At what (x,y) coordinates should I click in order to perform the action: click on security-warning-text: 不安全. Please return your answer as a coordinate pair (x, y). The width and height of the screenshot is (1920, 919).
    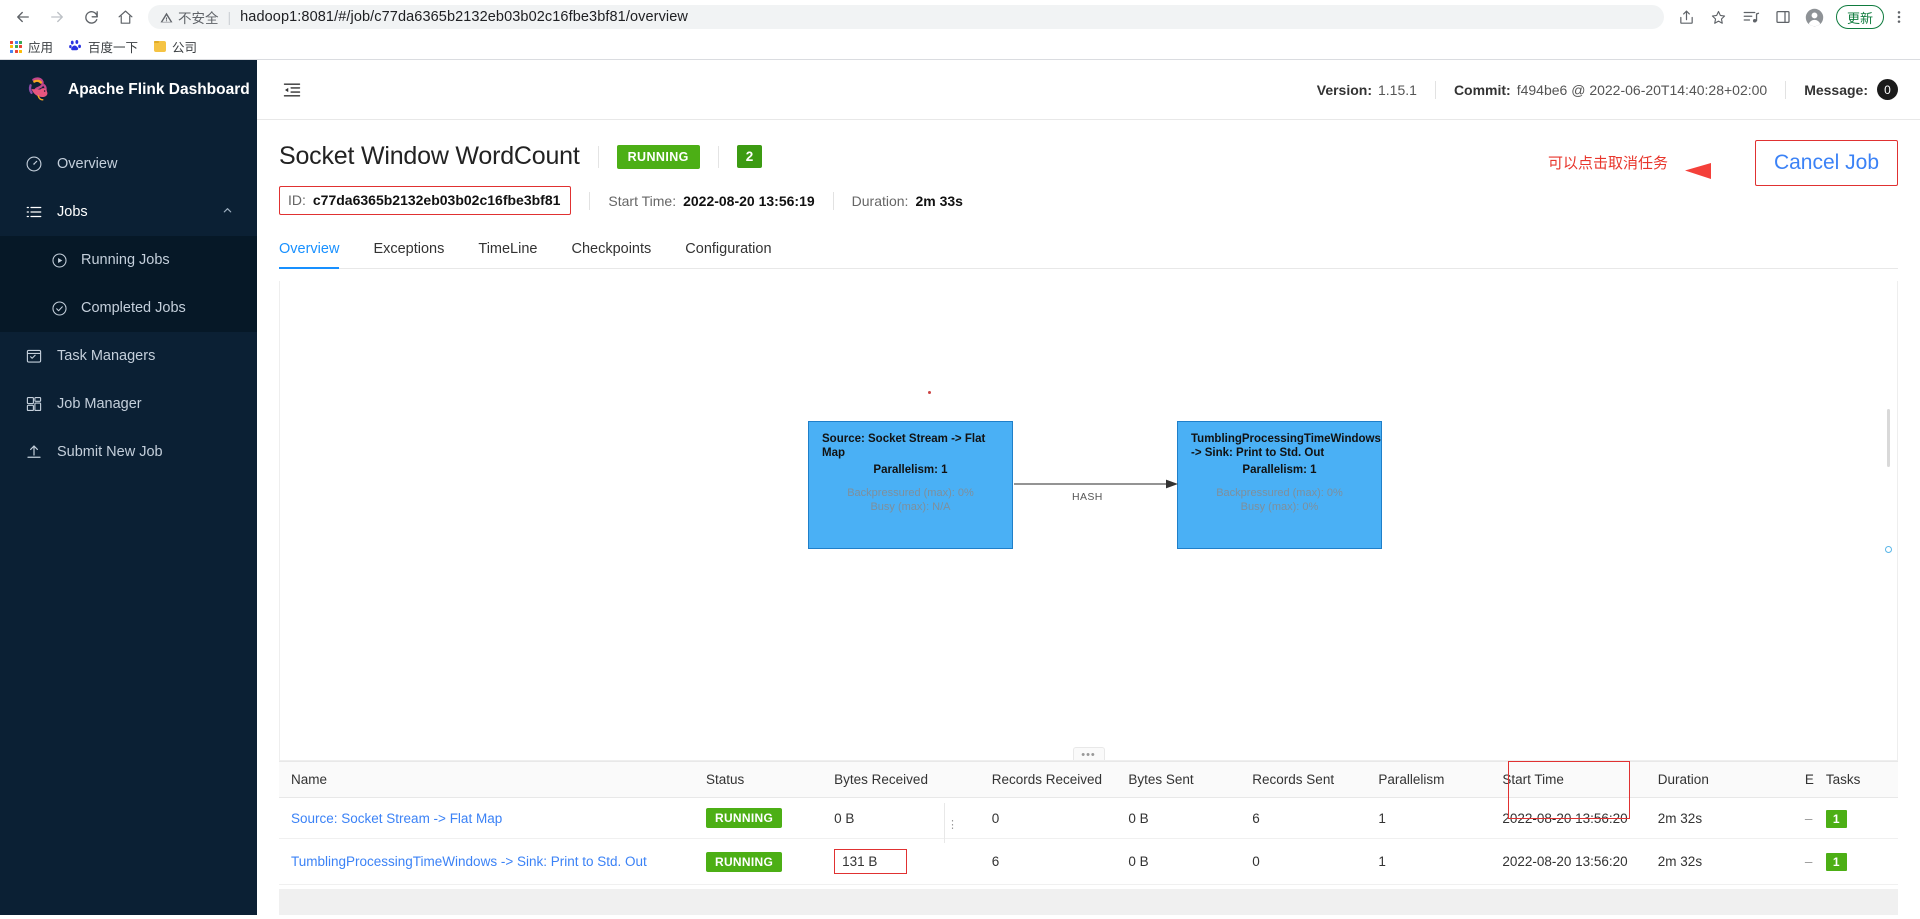
    Looking at the image, I should click on (198, 18).